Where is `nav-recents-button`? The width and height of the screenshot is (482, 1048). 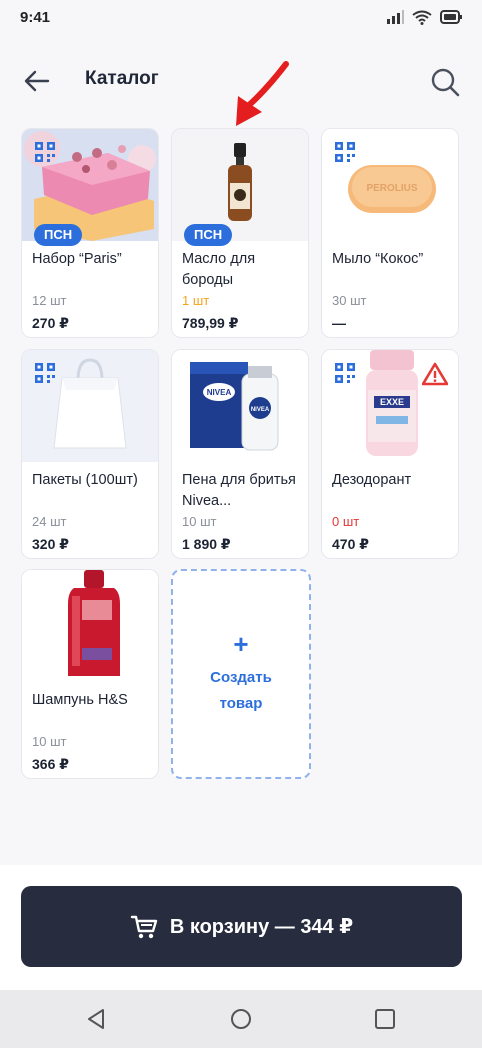
nav-recents-button is located at coordinates (385, 1019).